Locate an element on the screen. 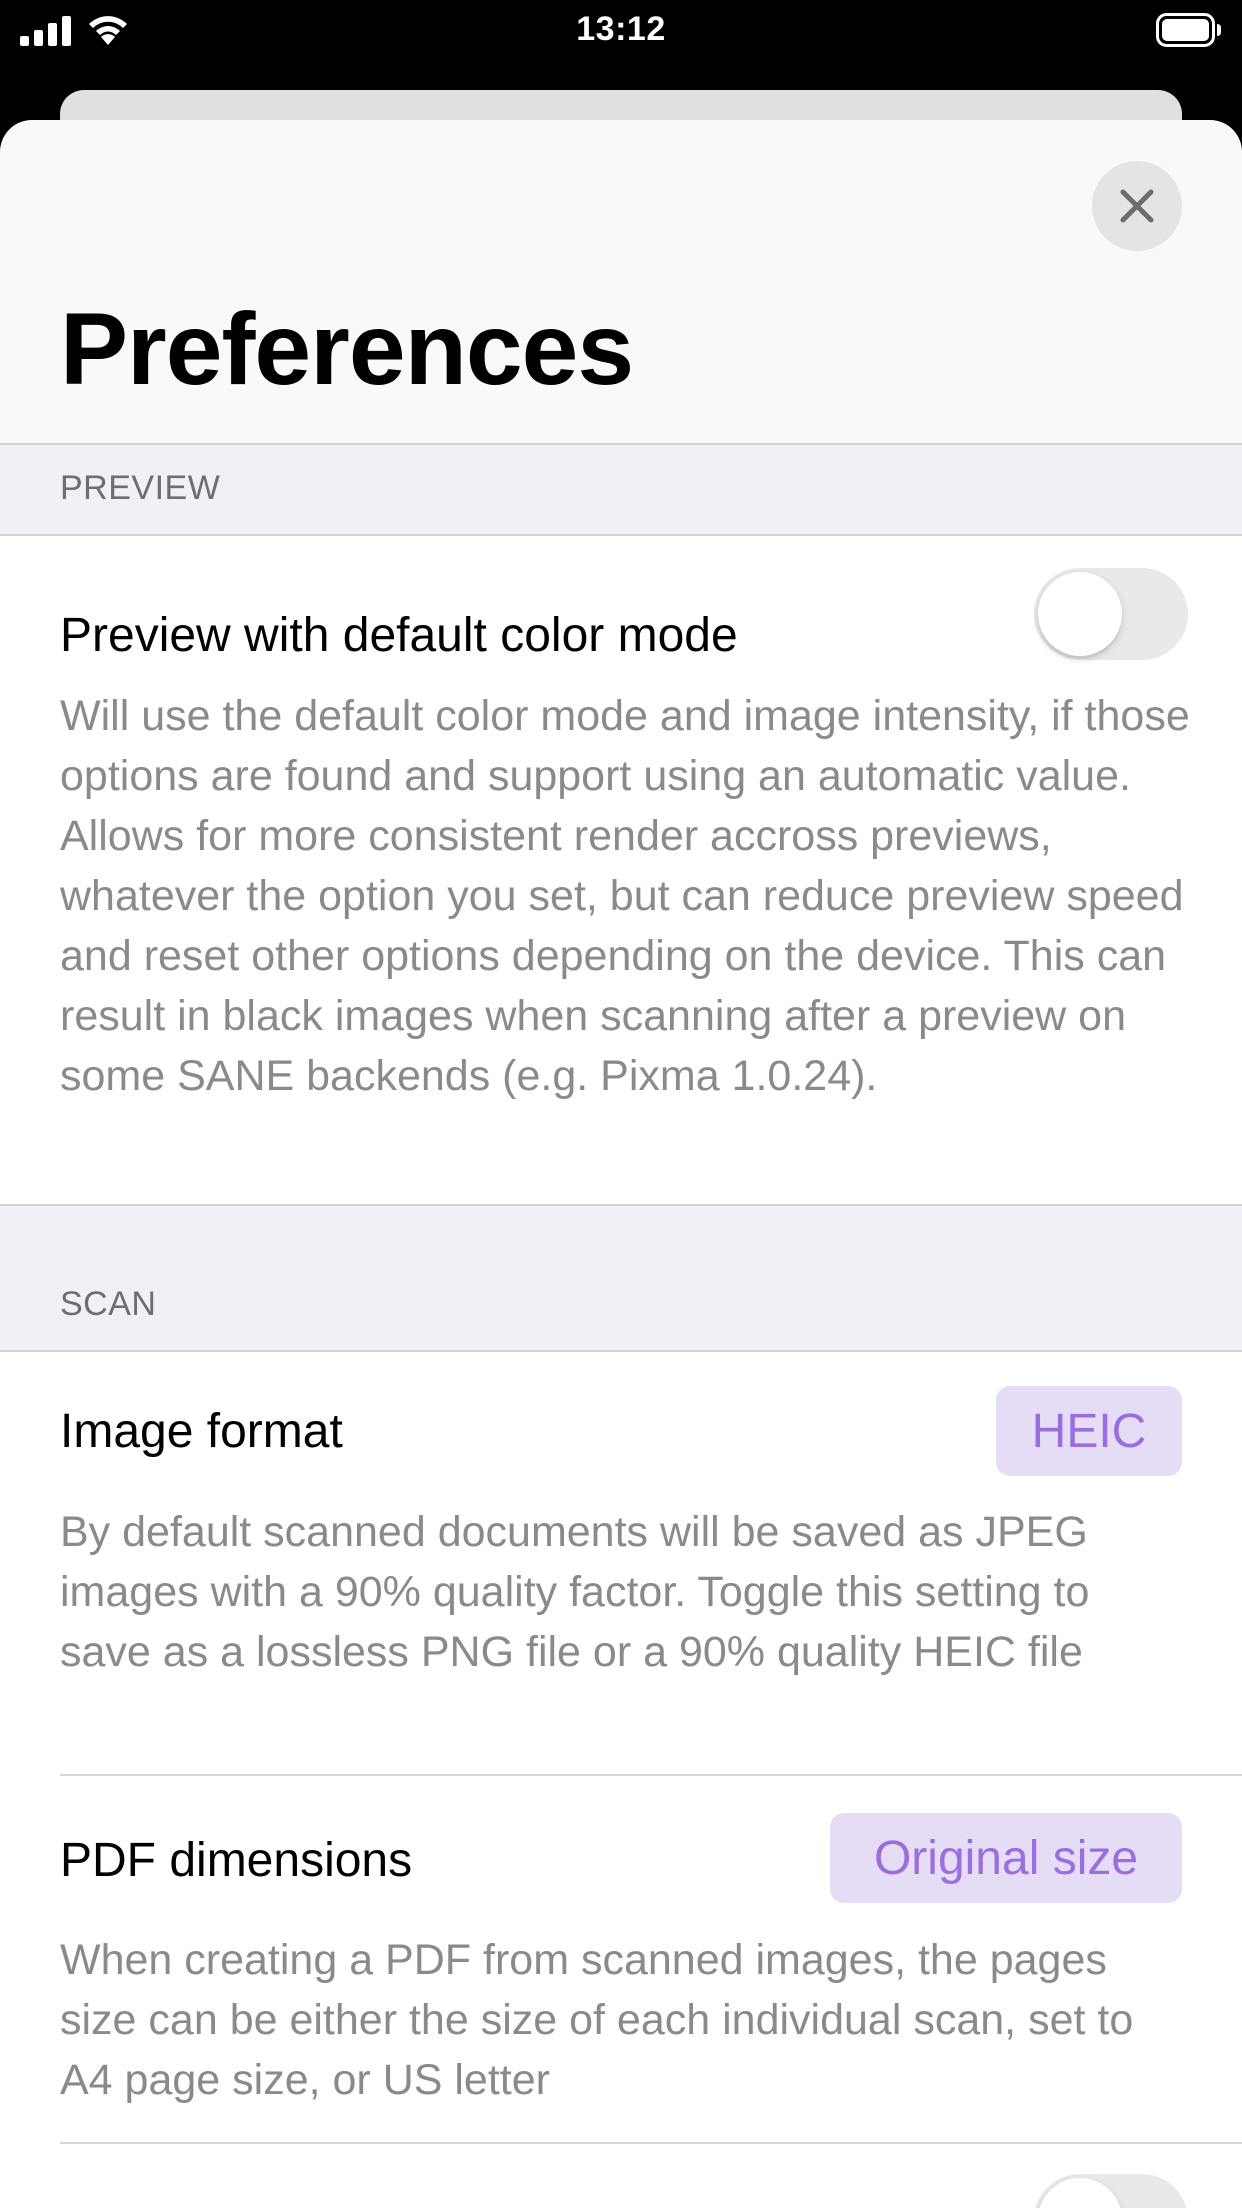 This screenshot has height=2208, width=1242. status-time: 13:12 is located at coordinates (621, 29).